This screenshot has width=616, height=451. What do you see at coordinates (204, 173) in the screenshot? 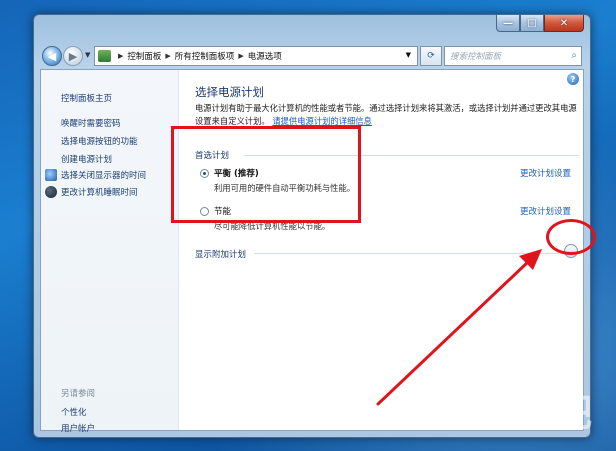
I see `plan-radio-balanced` at bounding box center [204, 173].